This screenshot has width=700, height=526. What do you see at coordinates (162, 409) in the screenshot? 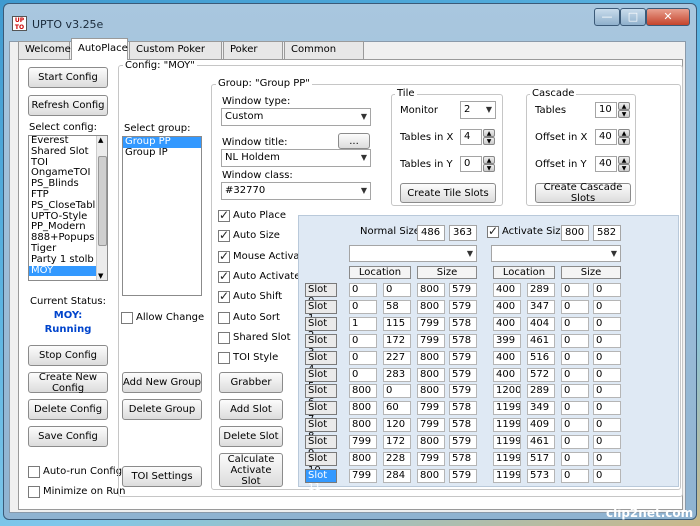
I see `delete-group-button: Delete Group` at bounding box center [162, 409].